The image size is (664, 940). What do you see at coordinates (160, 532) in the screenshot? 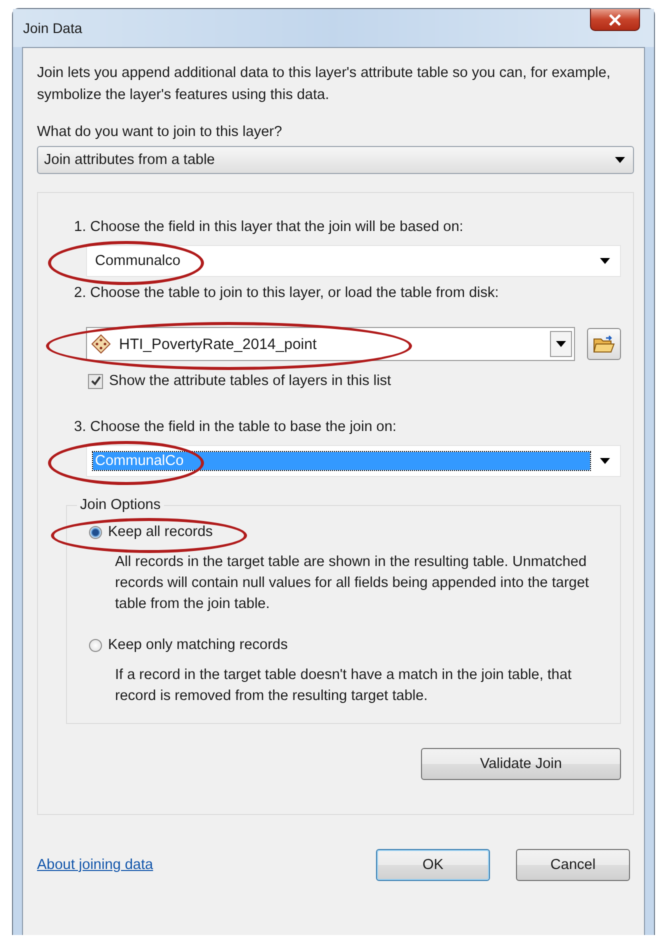
I see `radio-label: Keep all records` at bounding box center [160, 532].